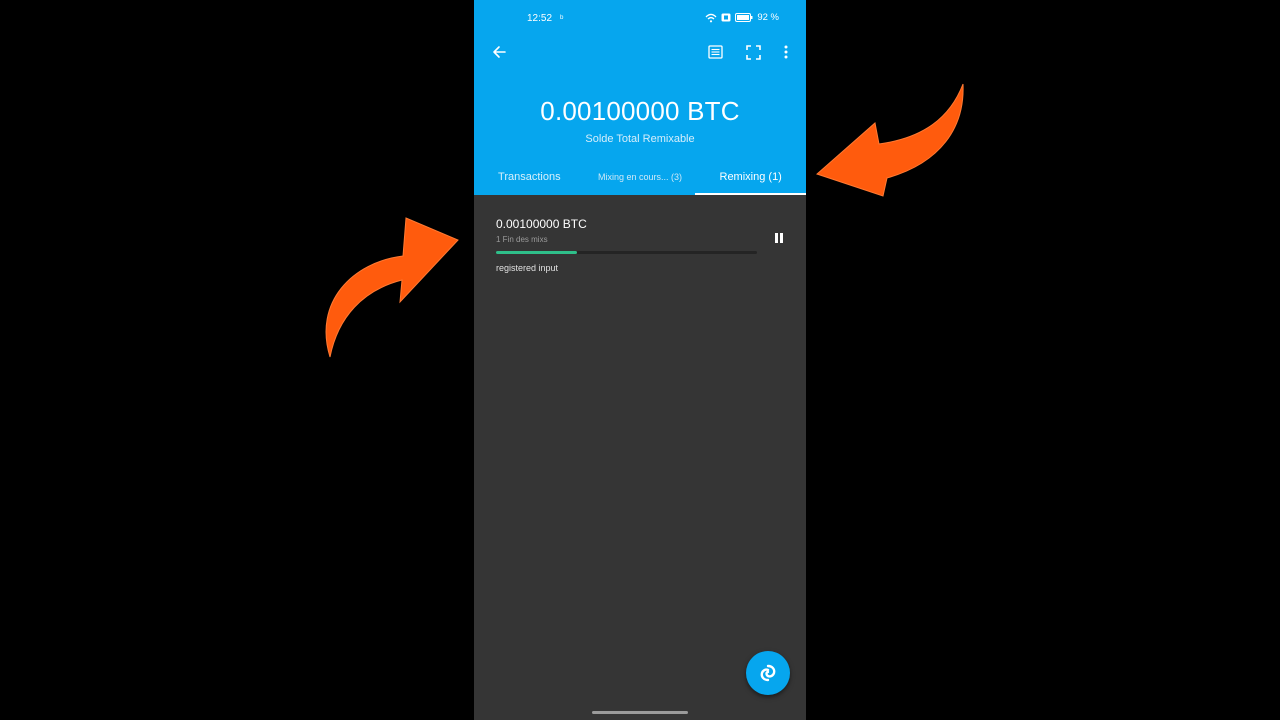 The image size is (1280, 720). I want to click on whirlpool-icon, so click(768, 673).